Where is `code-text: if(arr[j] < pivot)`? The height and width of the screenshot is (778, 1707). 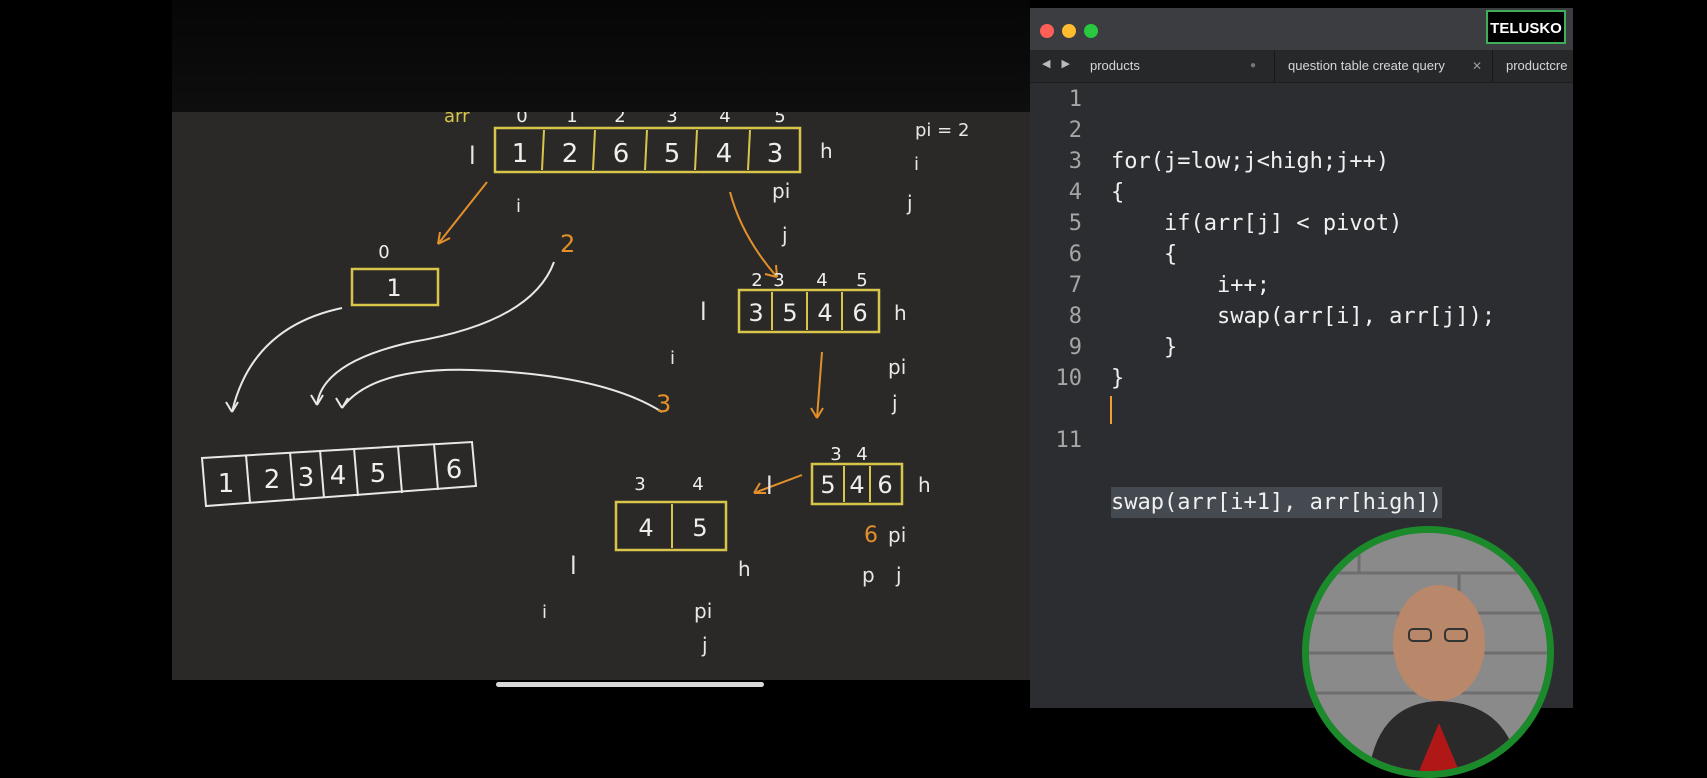
code-text: if(arr[j] < pivot) is located at coordinates (1257, 223).